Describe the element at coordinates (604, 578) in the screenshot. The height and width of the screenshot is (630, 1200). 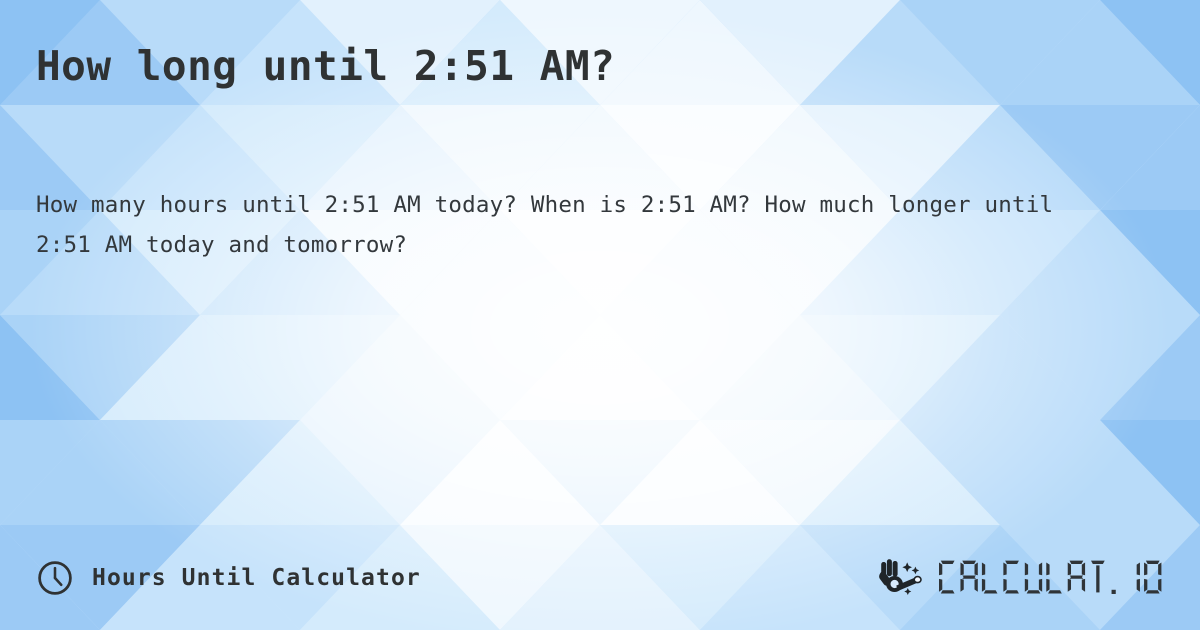
I see `card-footer: Hours Until Calculator` at that location.